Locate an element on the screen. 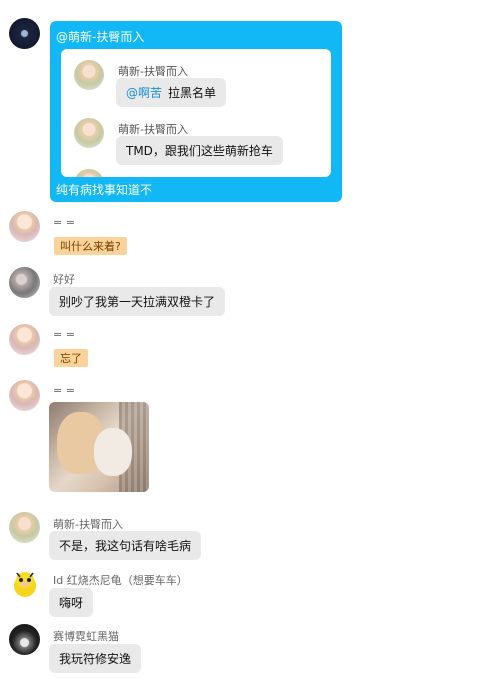 Image resolution: width=494 pixels, height=678 pixels. chat-bubble: 嗨呀 is located at coordinates (71, 602).